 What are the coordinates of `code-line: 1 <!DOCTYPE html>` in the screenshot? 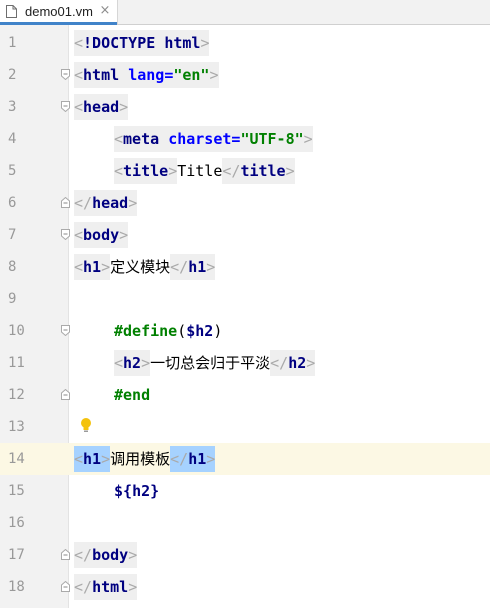 It's located at (245, 43).